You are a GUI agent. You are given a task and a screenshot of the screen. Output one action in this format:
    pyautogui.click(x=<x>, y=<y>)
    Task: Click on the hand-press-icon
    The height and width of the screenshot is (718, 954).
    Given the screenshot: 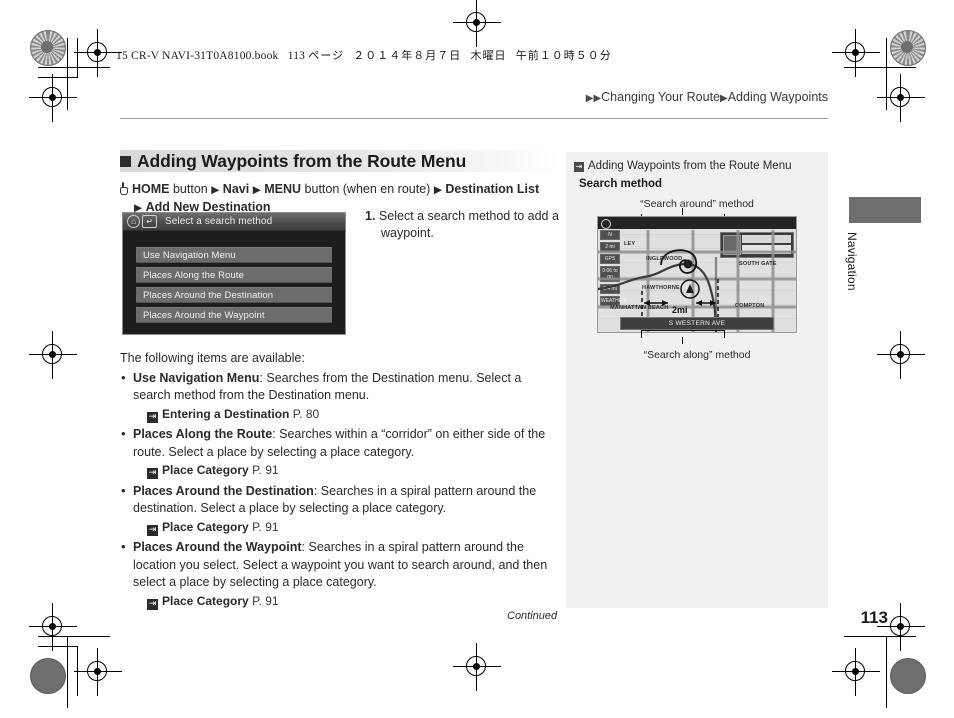 What is the action you would take?
    pyautogui.click(x=124, y=188)
    